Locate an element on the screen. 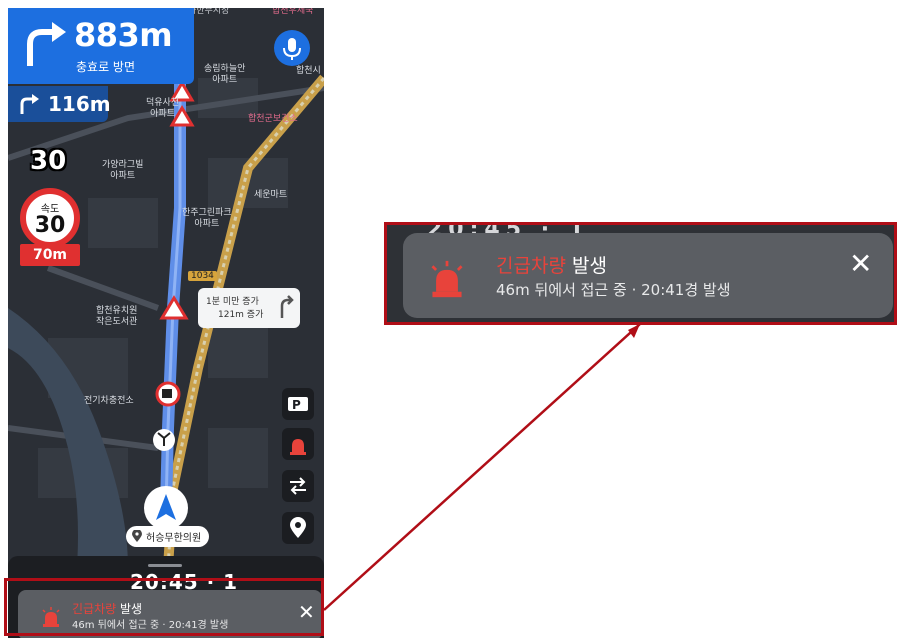 This screenshot has width=898, height=638. drag-handle is located at coordinates (165, 565).